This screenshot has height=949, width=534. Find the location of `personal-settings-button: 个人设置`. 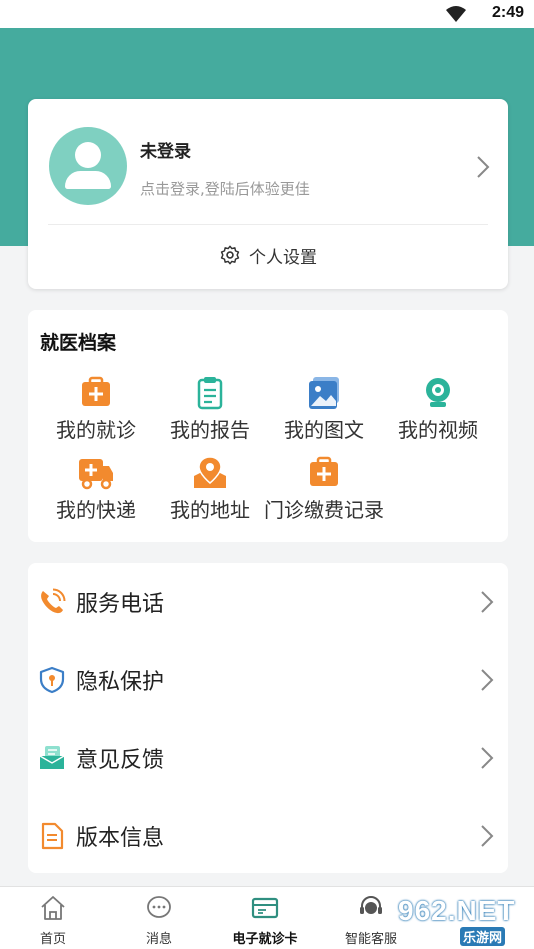

personal-settings-button: 个人设置 is located at coordinates (268, 255).